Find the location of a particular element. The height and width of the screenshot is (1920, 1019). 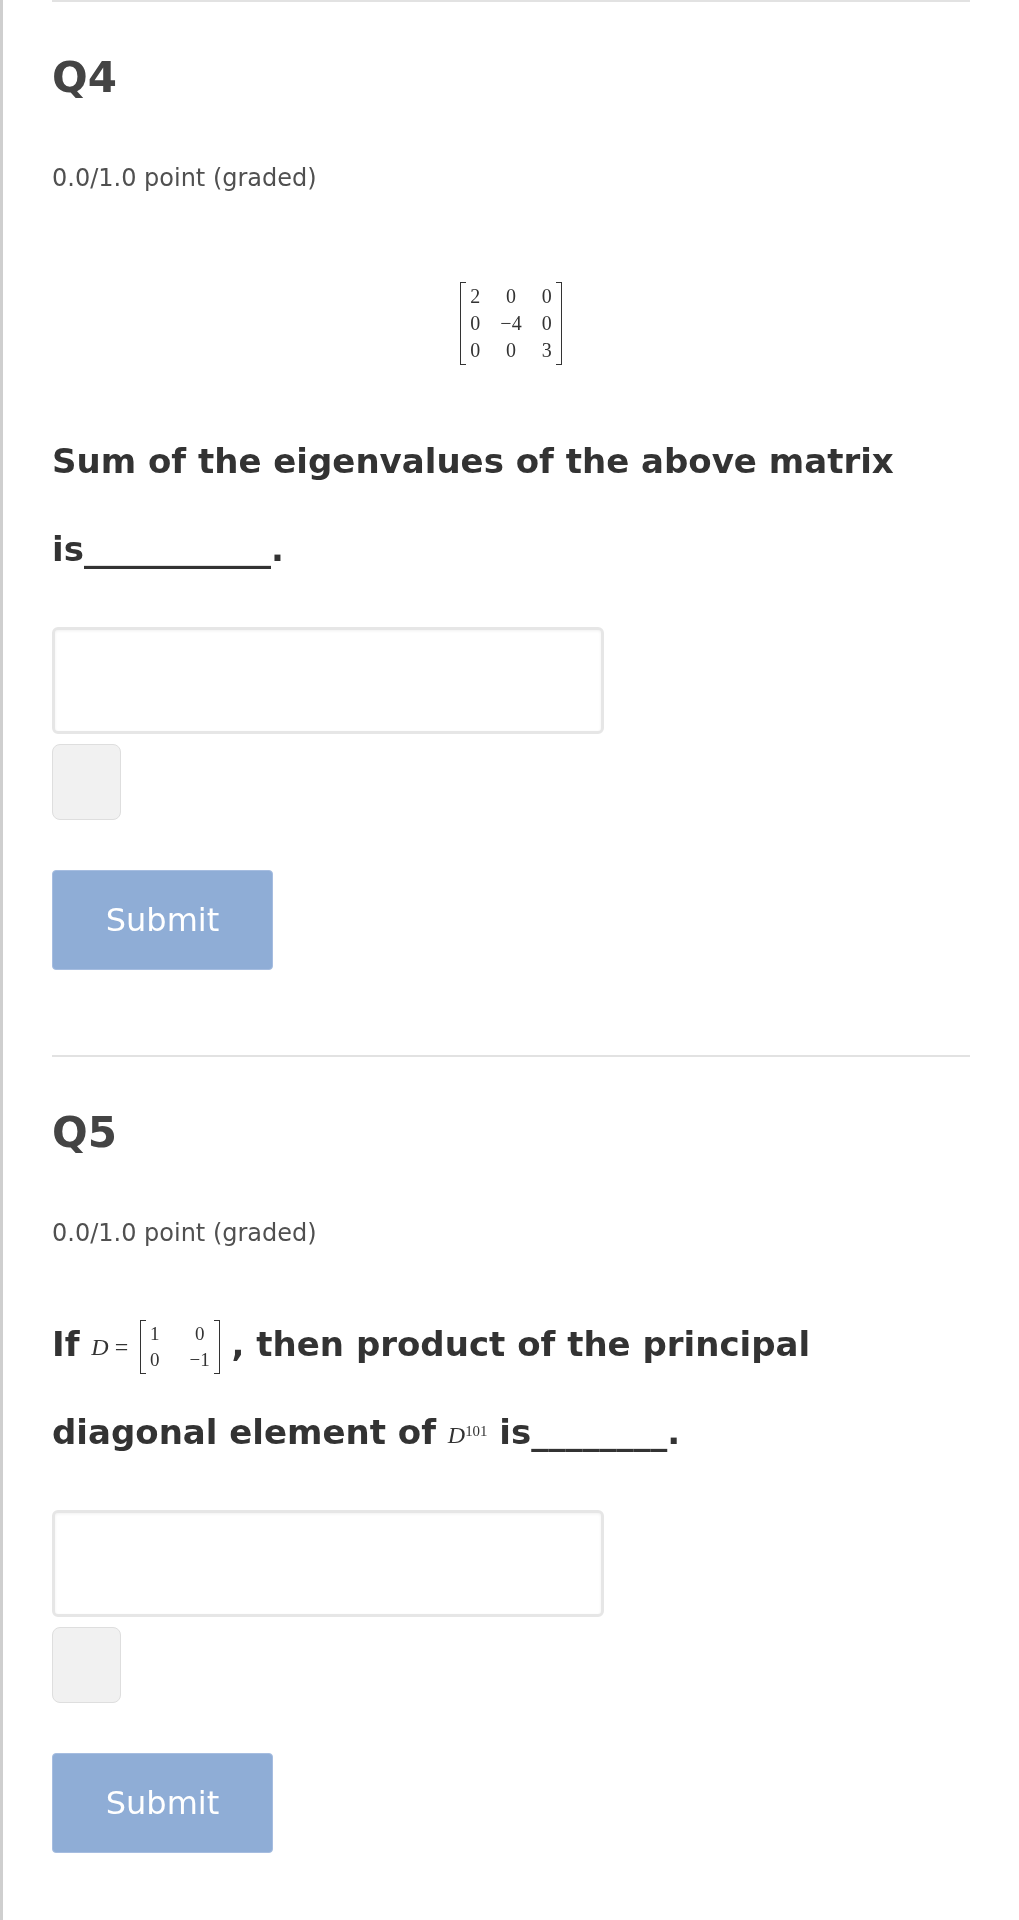

matrix-entry: 2 is located at coordinates (475, 296).